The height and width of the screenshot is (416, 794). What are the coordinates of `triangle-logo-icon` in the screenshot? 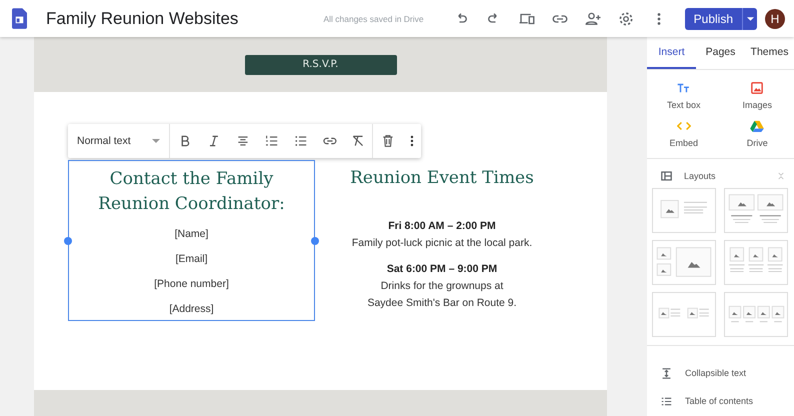 It's located at (757, 126).